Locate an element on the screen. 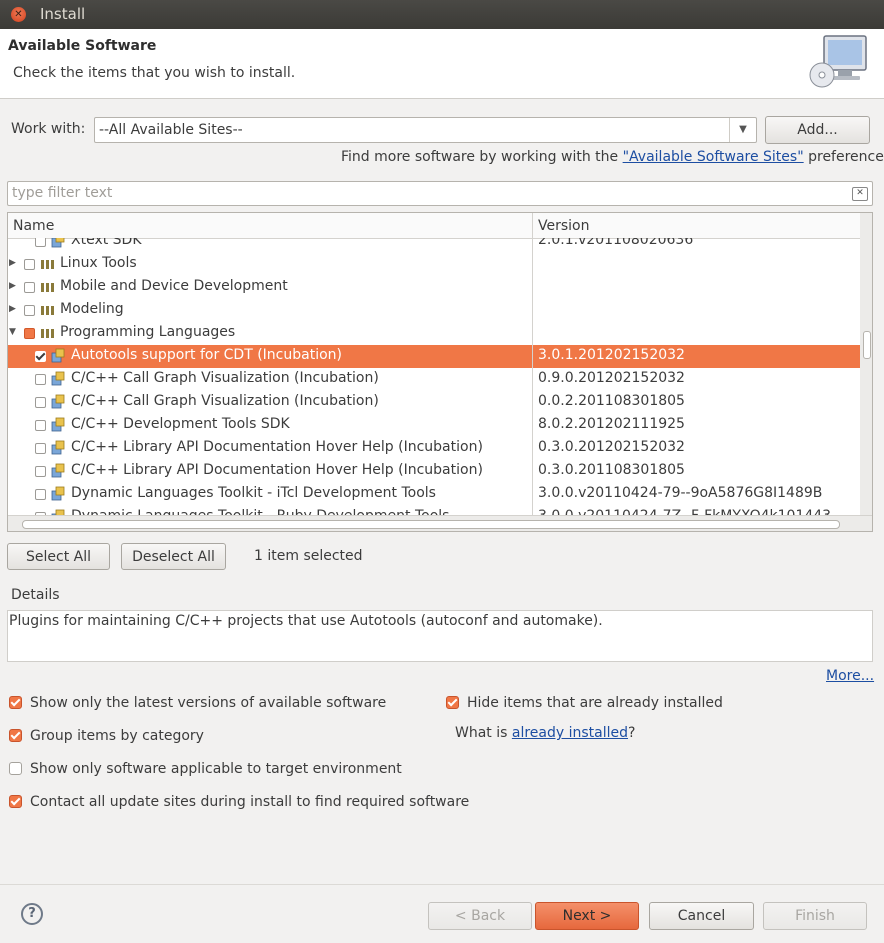 Image resolution: width=884 pixels, height=943 pixels. tree-row-label: Autotools support for CDT (Incubation) is located at coordinates (206, 355).